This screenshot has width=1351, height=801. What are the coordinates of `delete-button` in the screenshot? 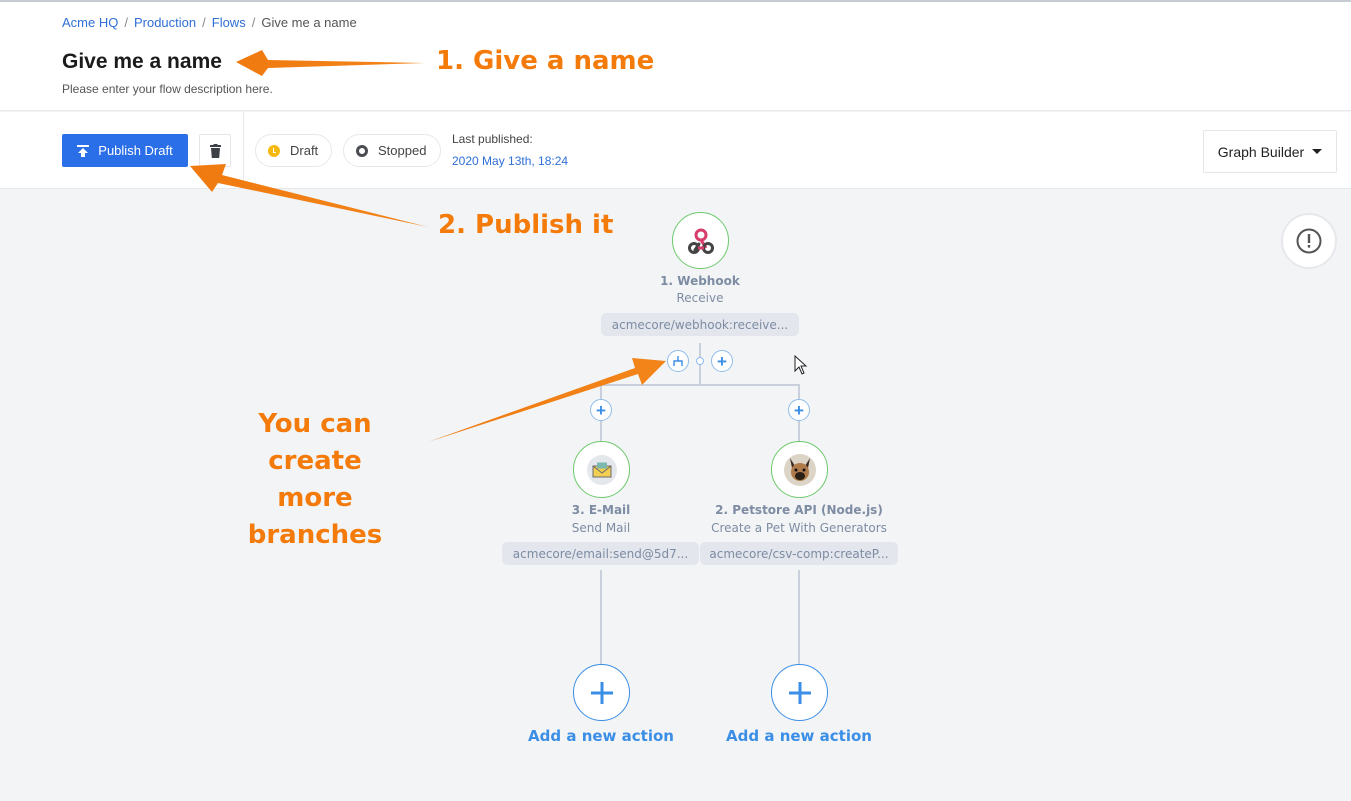 It's located at (215, 150).